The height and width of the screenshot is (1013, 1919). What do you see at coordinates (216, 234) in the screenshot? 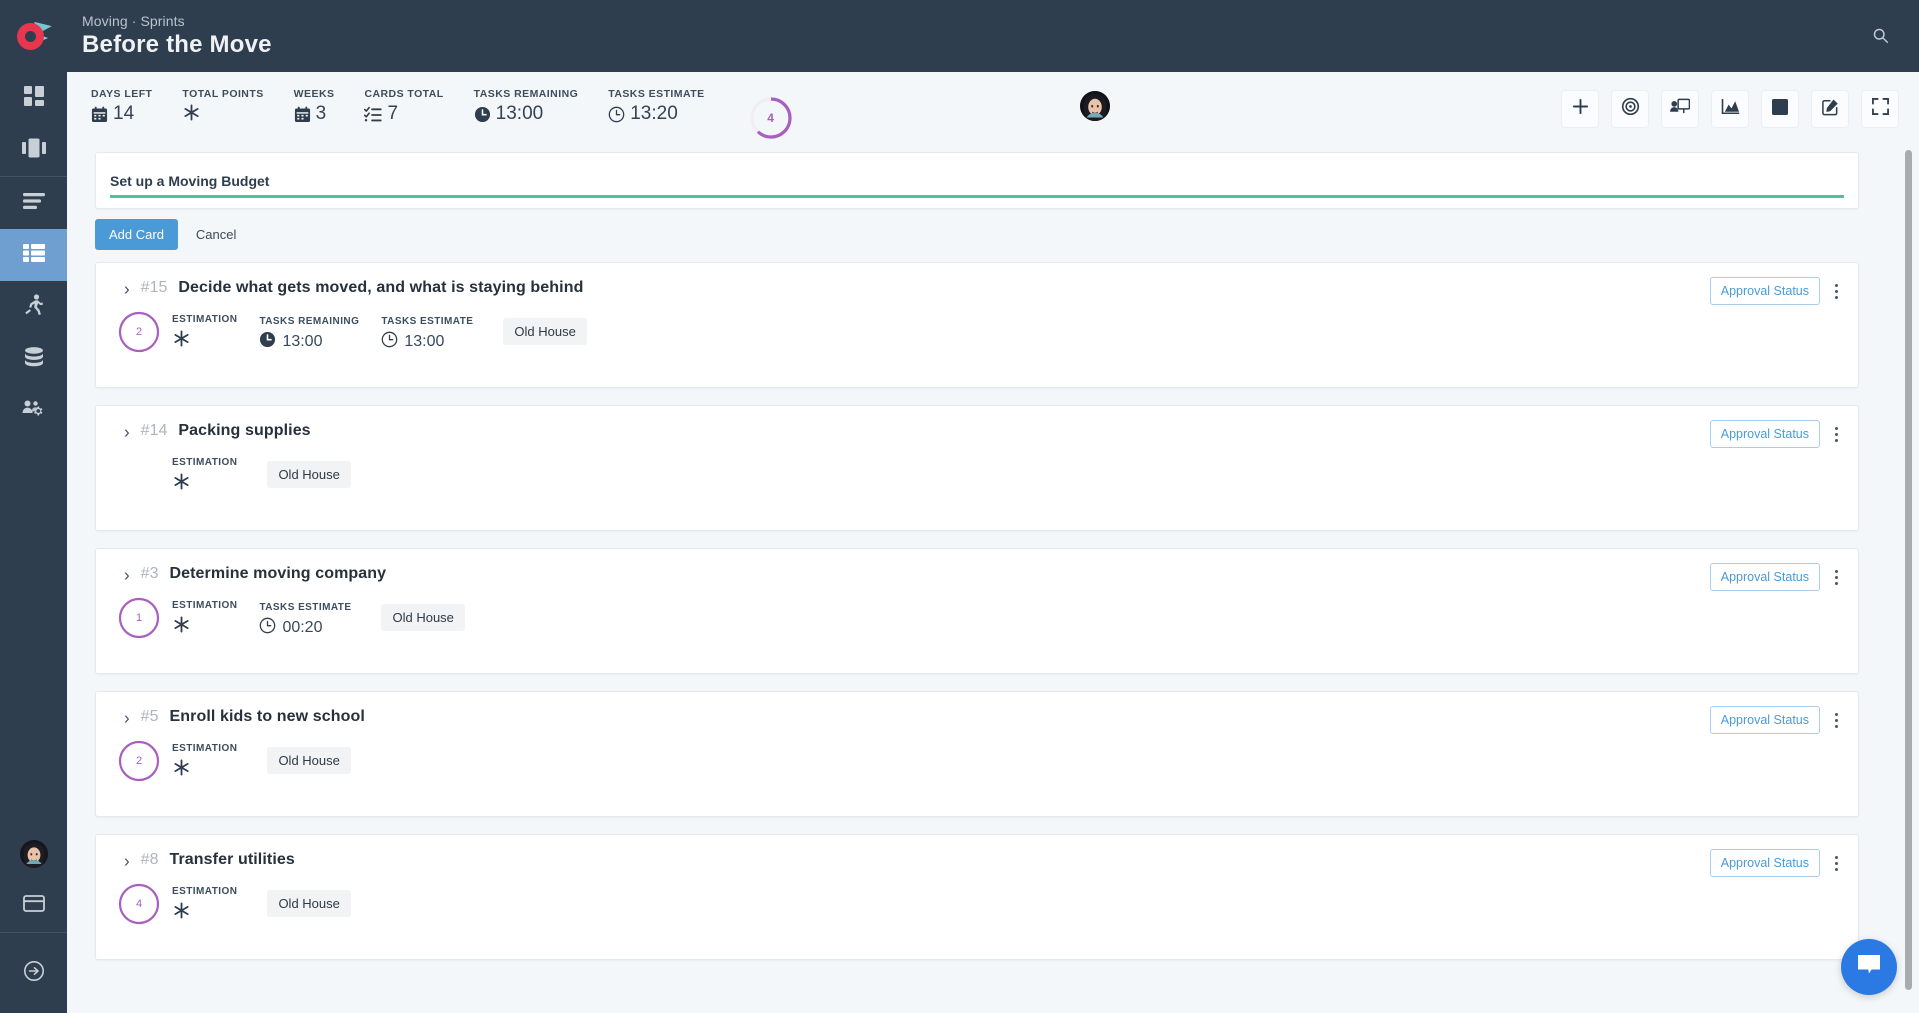
I see `cancel-button: Cancel` at bounding box center [216, 234].